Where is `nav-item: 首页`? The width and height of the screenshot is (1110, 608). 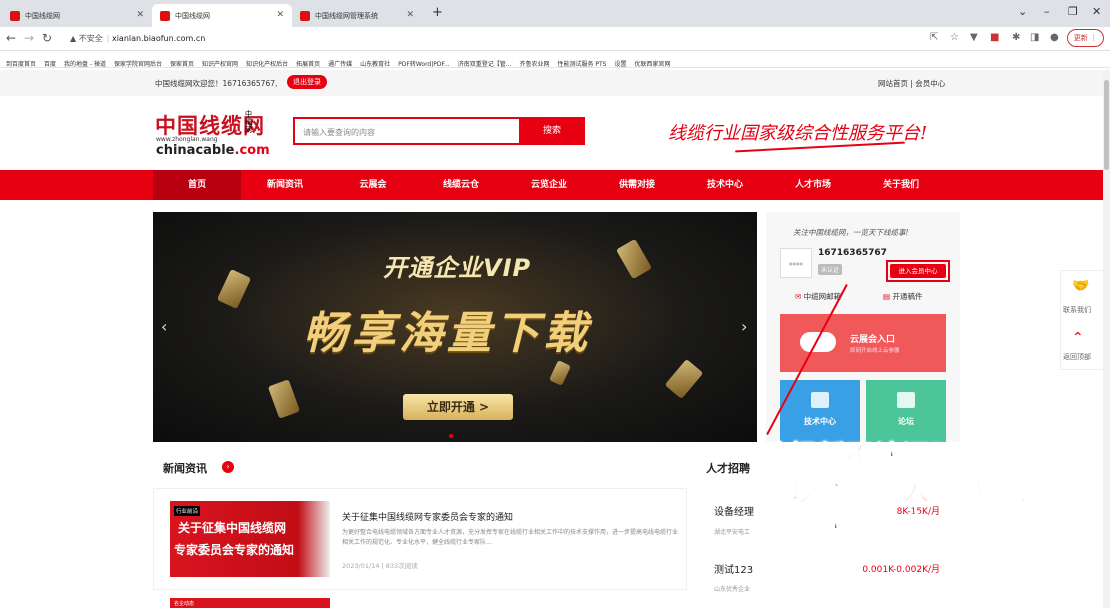 nav-item: 首页 is located at coordinates (197, 185).